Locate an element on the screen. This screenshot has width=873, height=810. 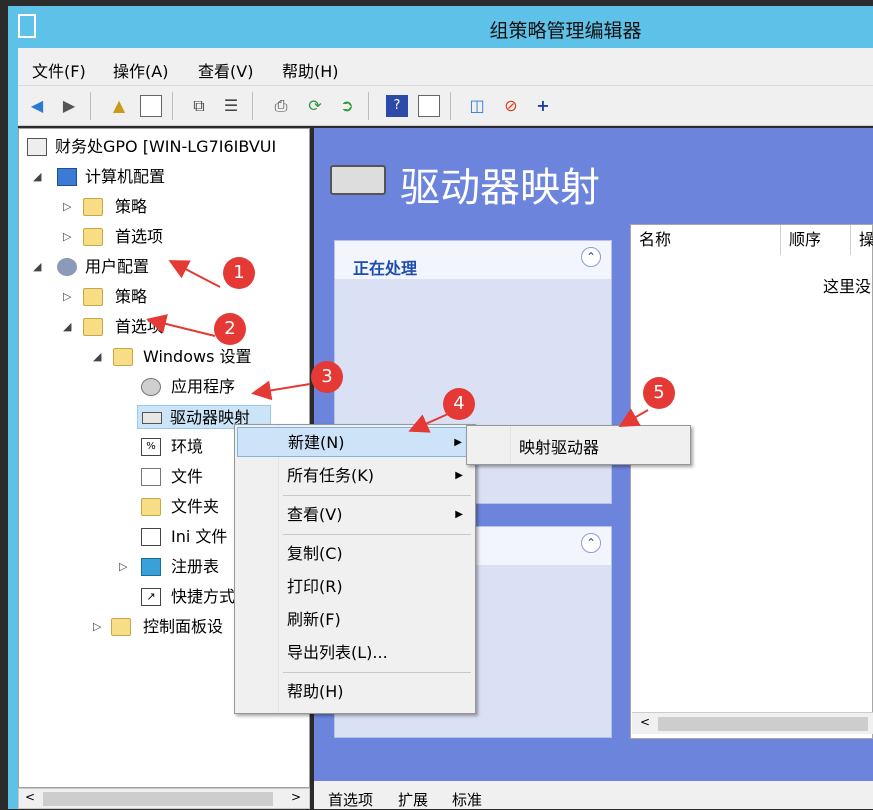
annotation-badge-2: 2 is located at coordinates (230, 329).